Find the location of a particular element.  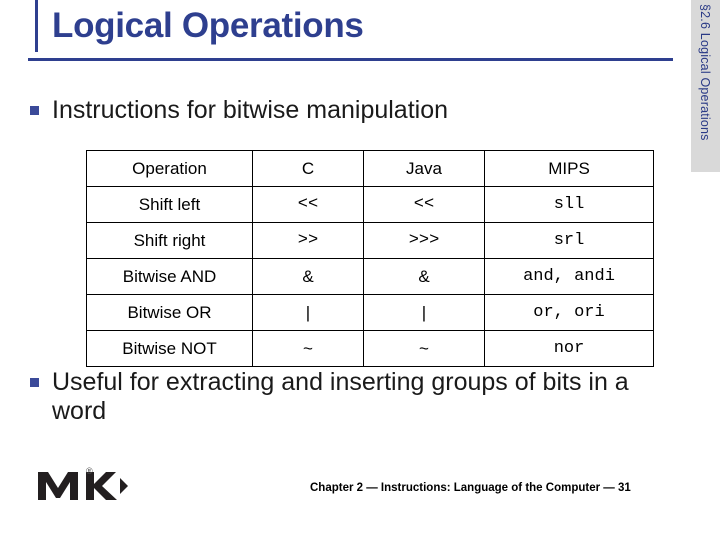

cell-java: << is located at coordinates (424, 204).